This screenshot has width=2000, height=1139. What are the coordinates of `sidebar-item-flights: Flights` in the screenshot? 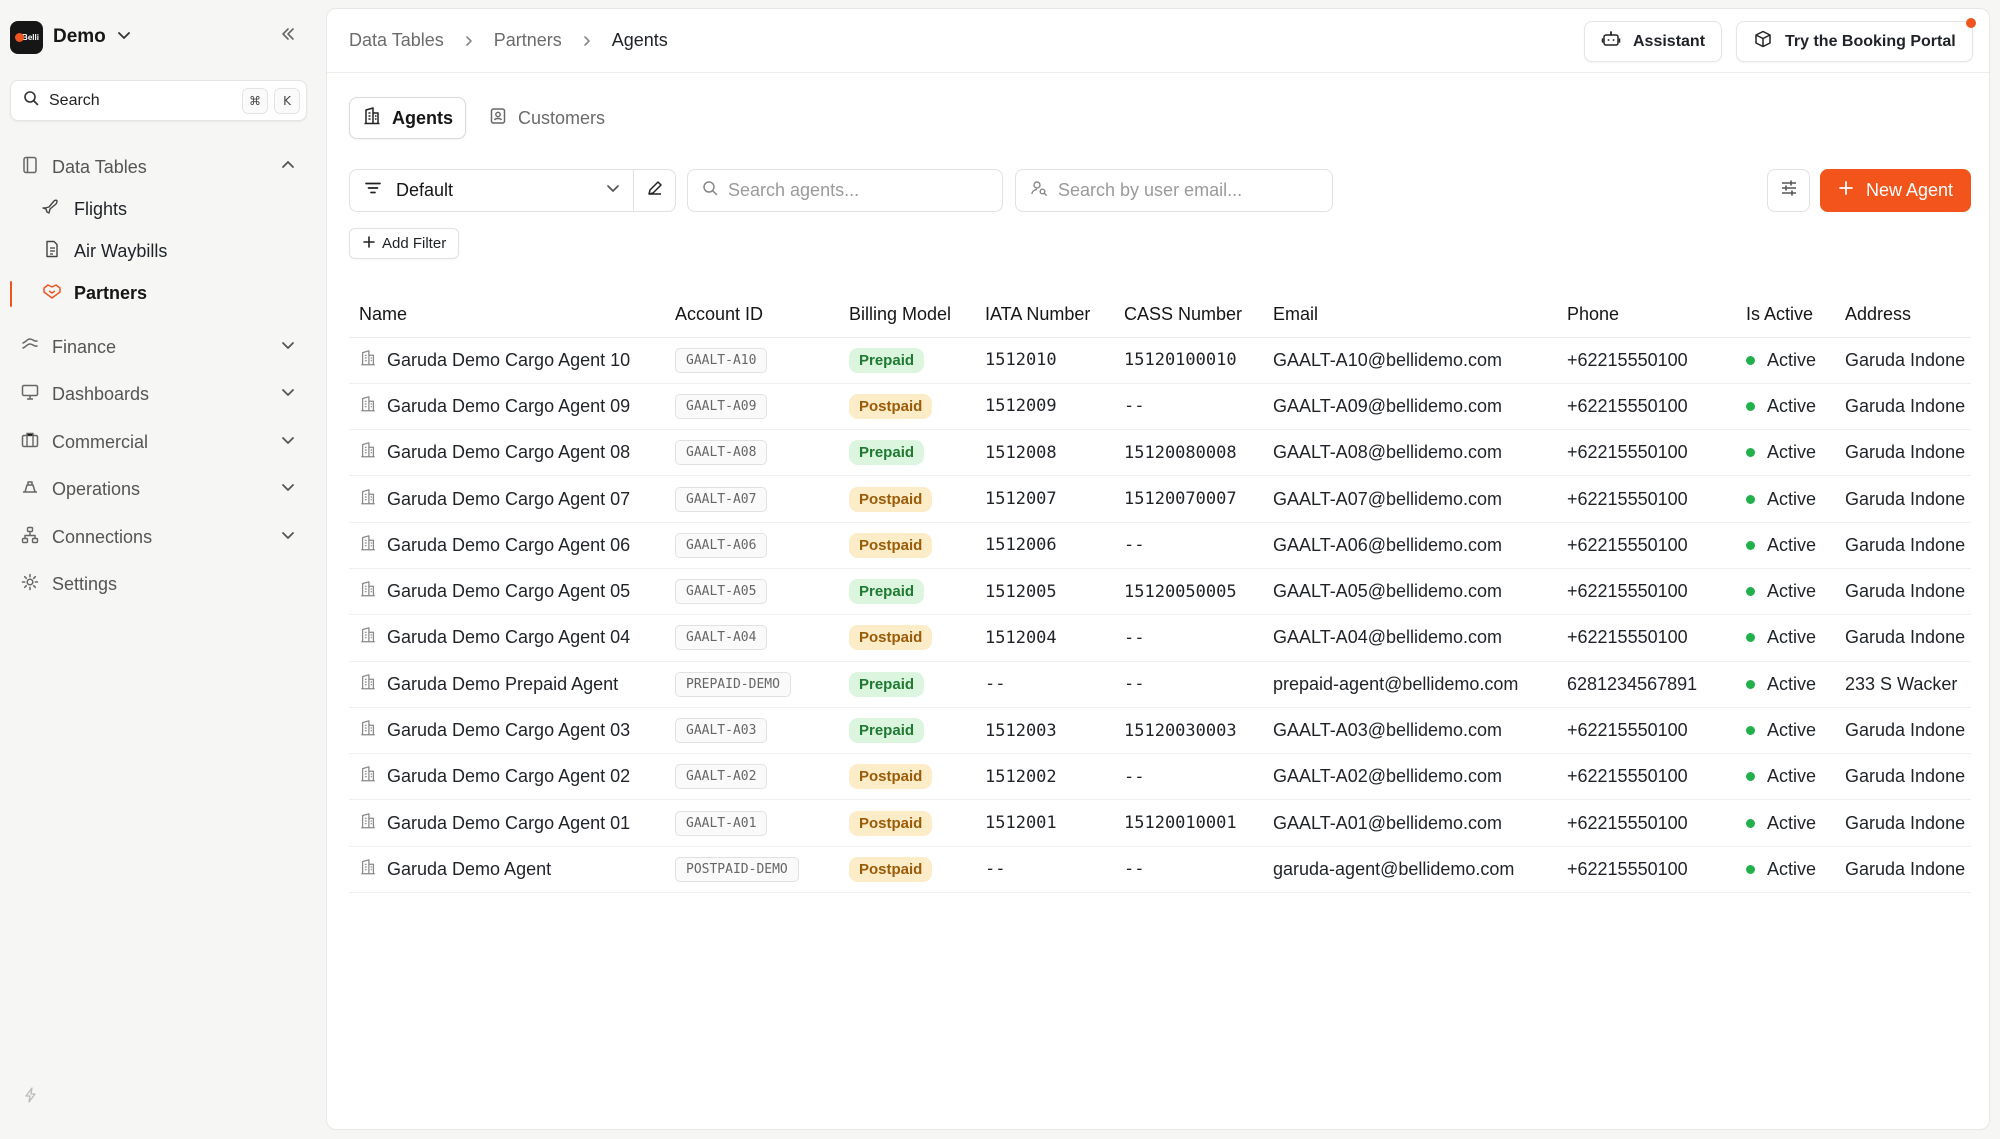 It's located at (170, 209).